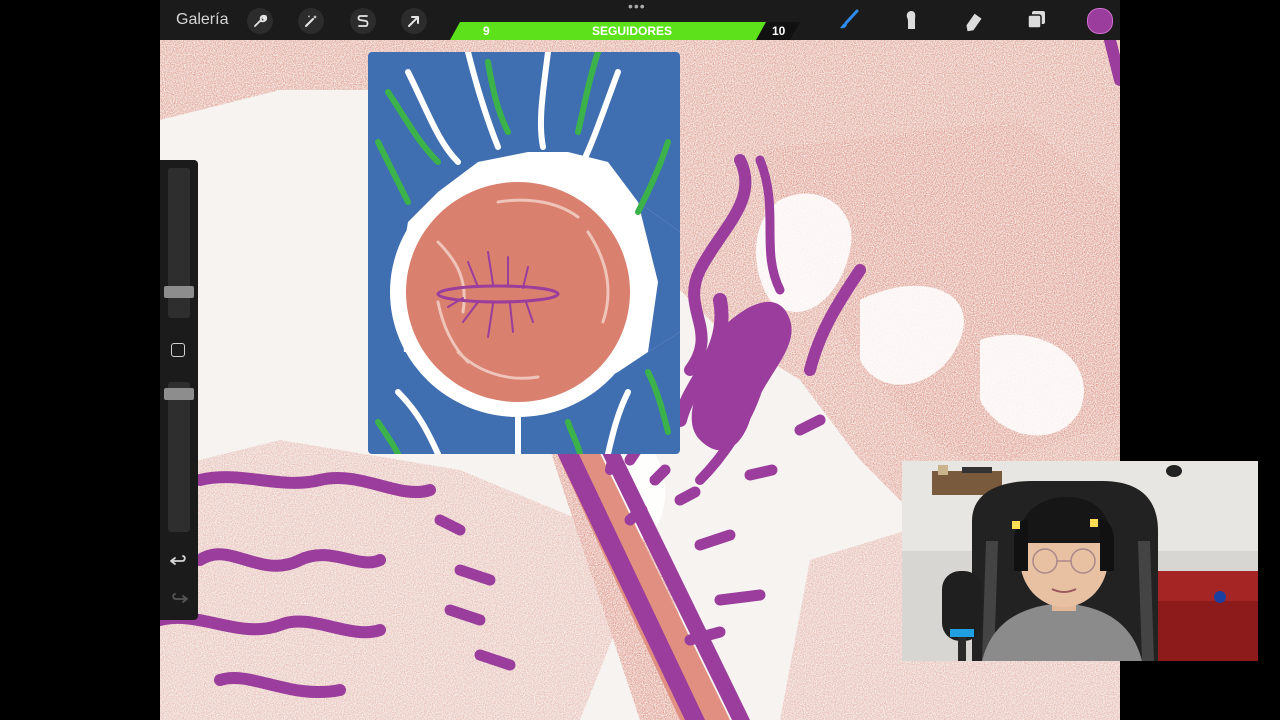 Image resolution: width=1280 pixels, height=720 pixels. What do you see at coordinates (179, 457) in the screenshot?
I see `brush-opacity-slider` at bounding box center [179, 457].